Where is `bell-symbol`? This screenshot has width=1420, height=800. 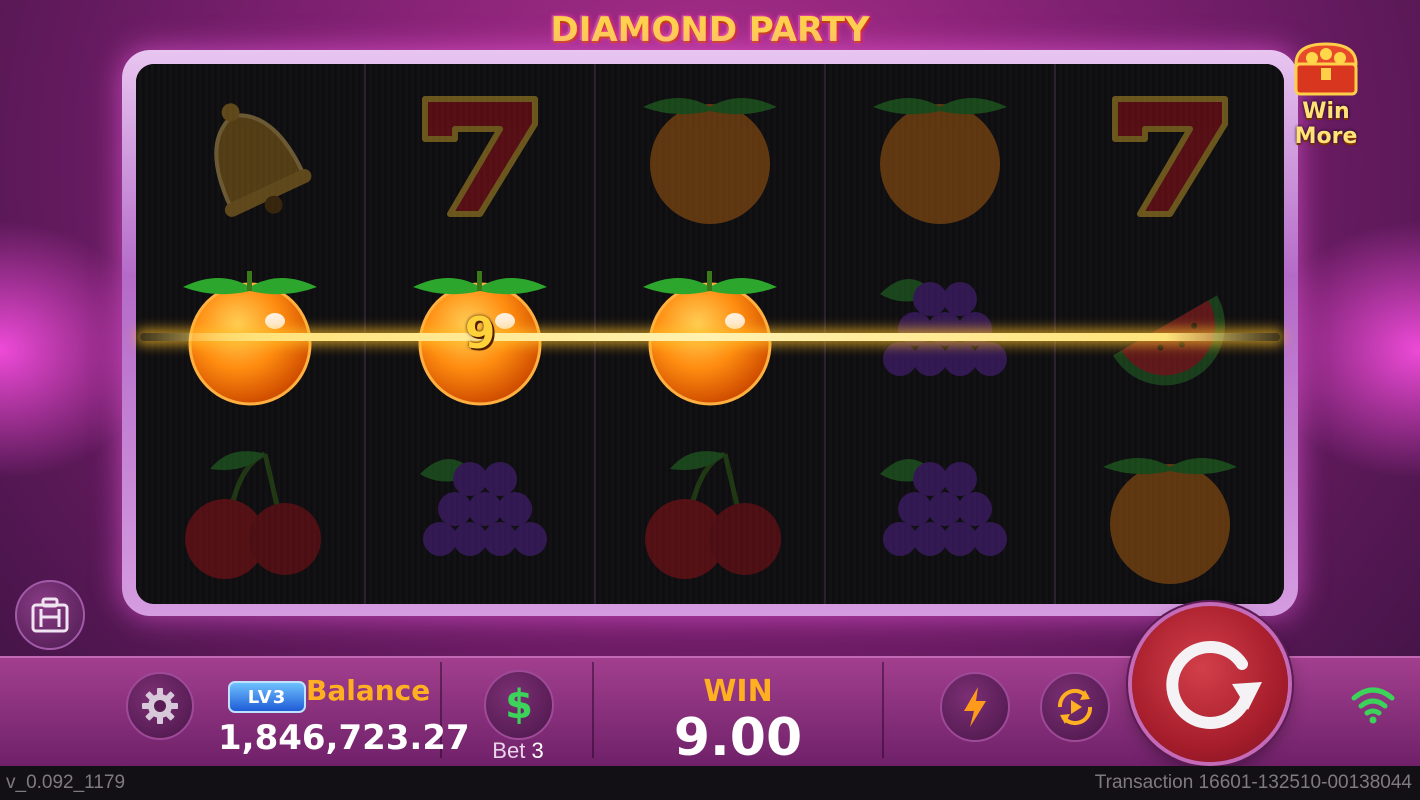
bell-symbol is located at coordinates (250, 154).